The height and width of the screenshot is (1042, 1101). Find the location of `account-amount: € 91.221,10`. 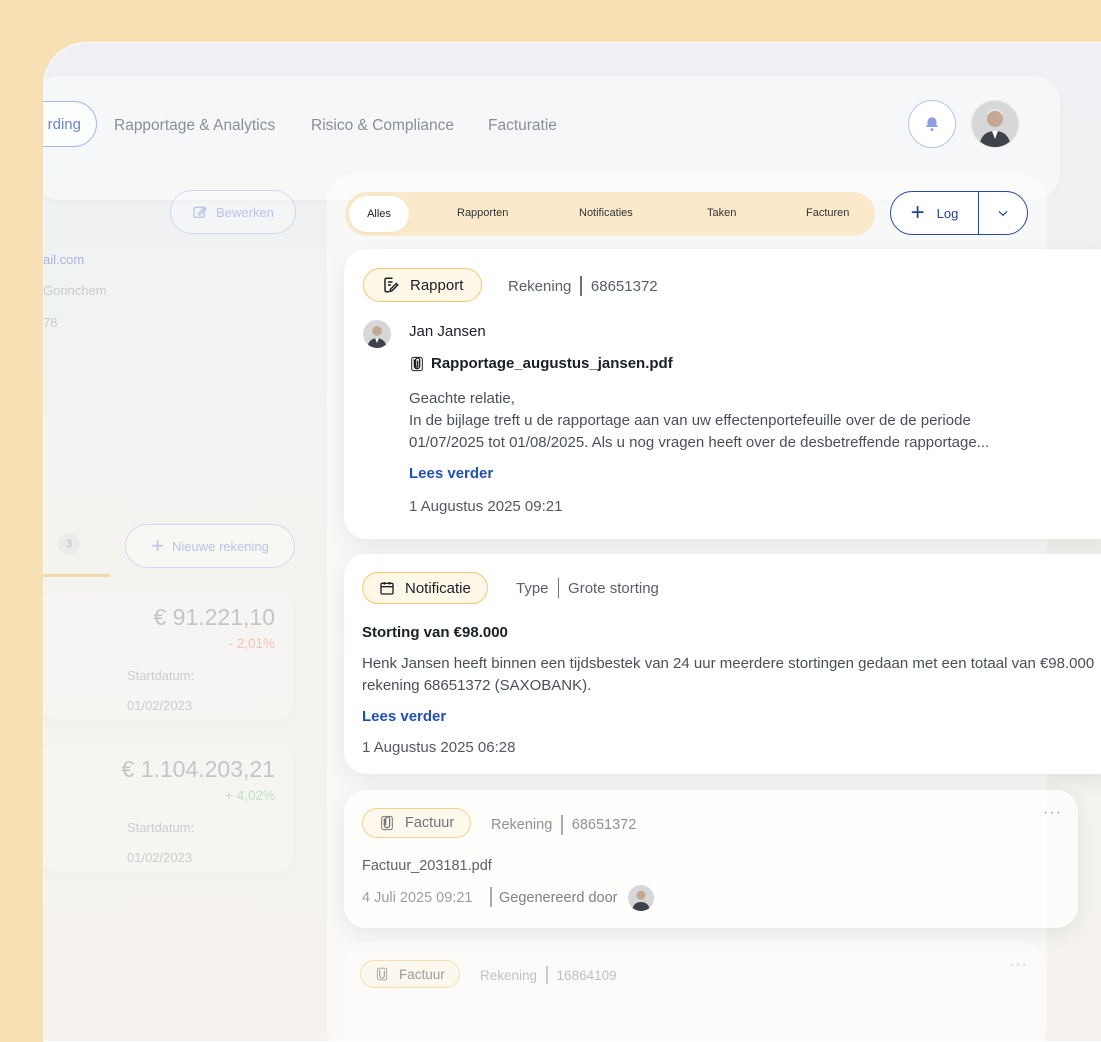

account-amount: € 91.221,10 is located at coordinates (214, 617).